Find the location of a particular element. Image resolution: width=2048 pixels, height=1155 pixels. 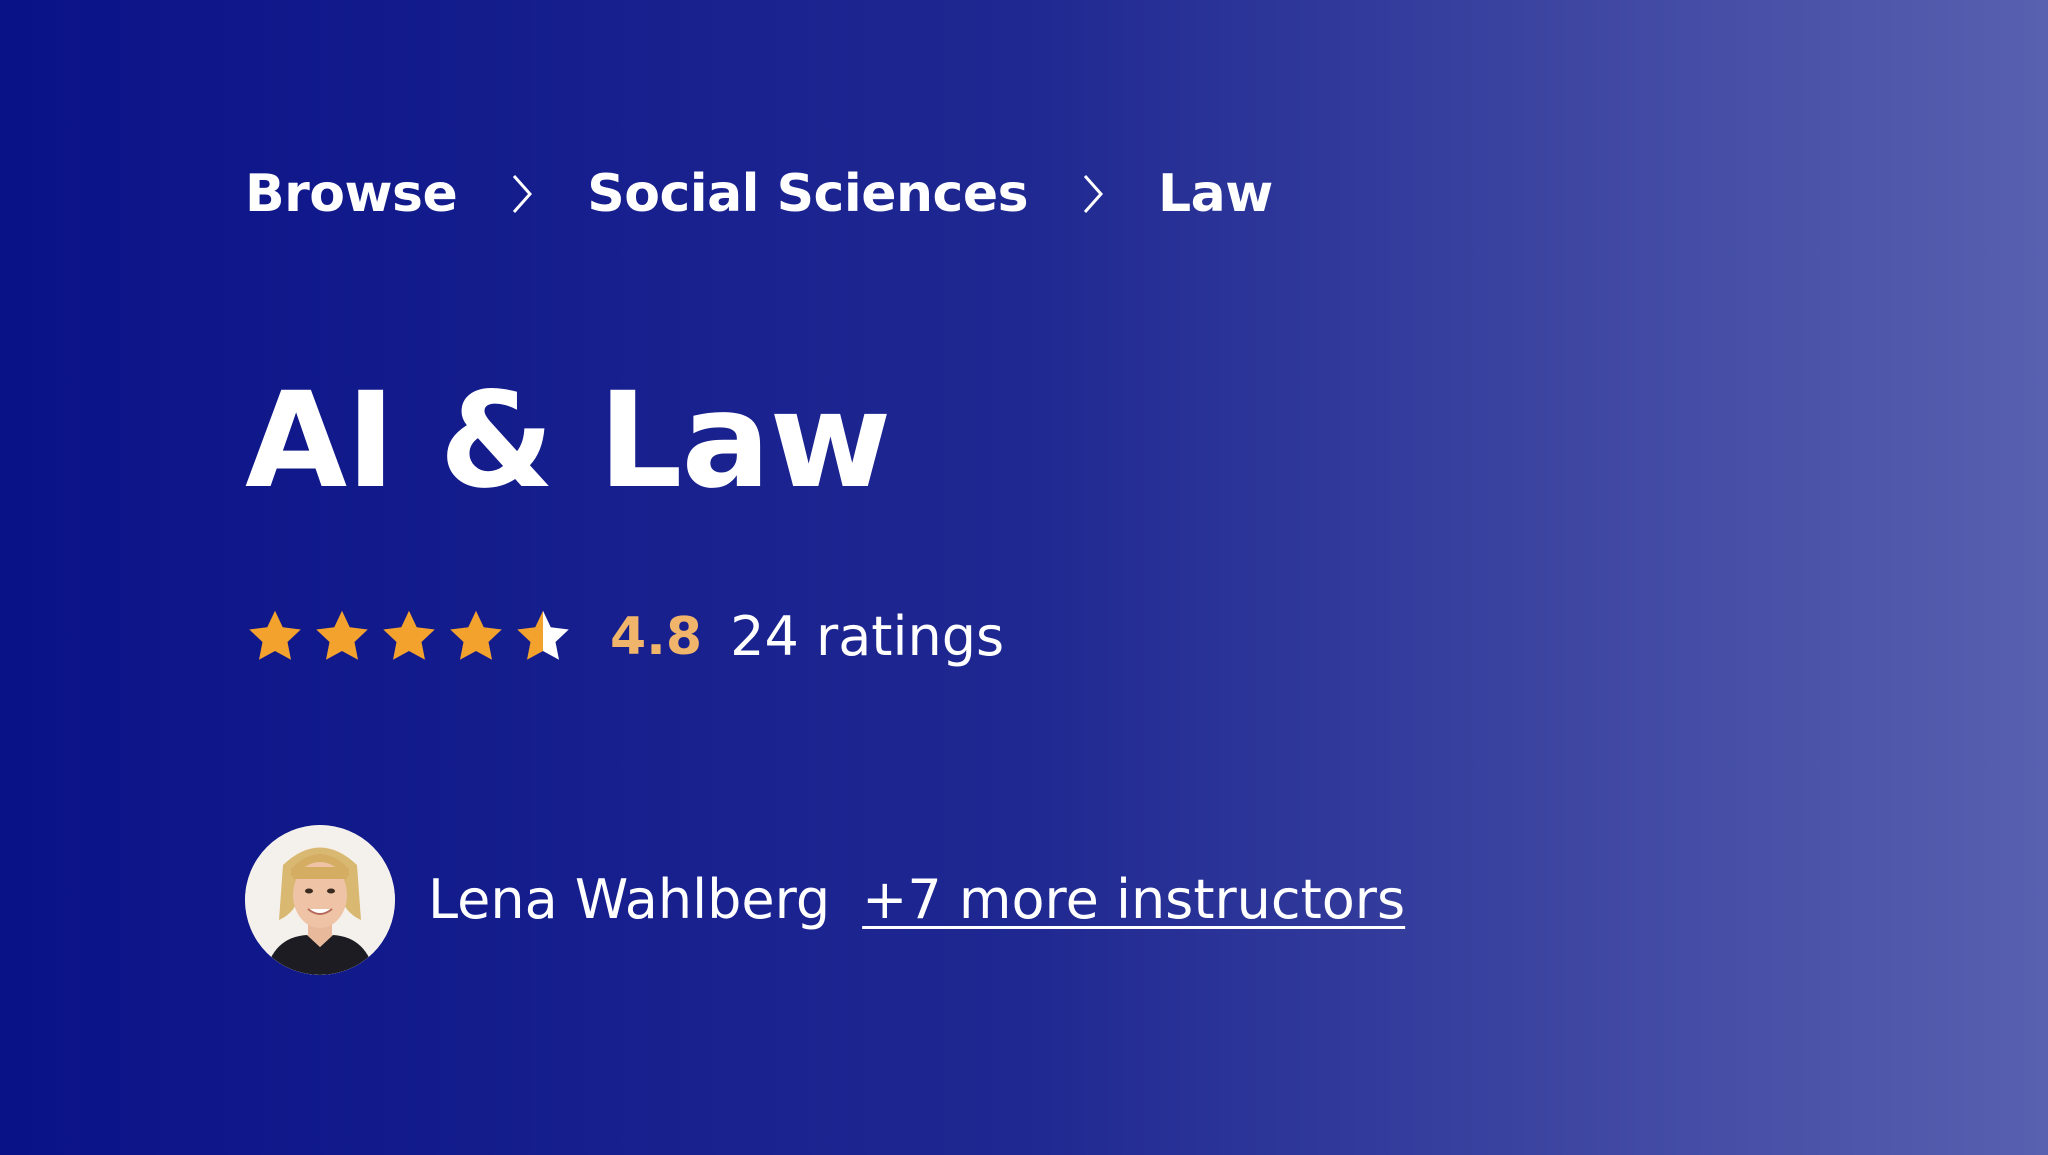

star-half-icon is located at coordinates (543, 635).